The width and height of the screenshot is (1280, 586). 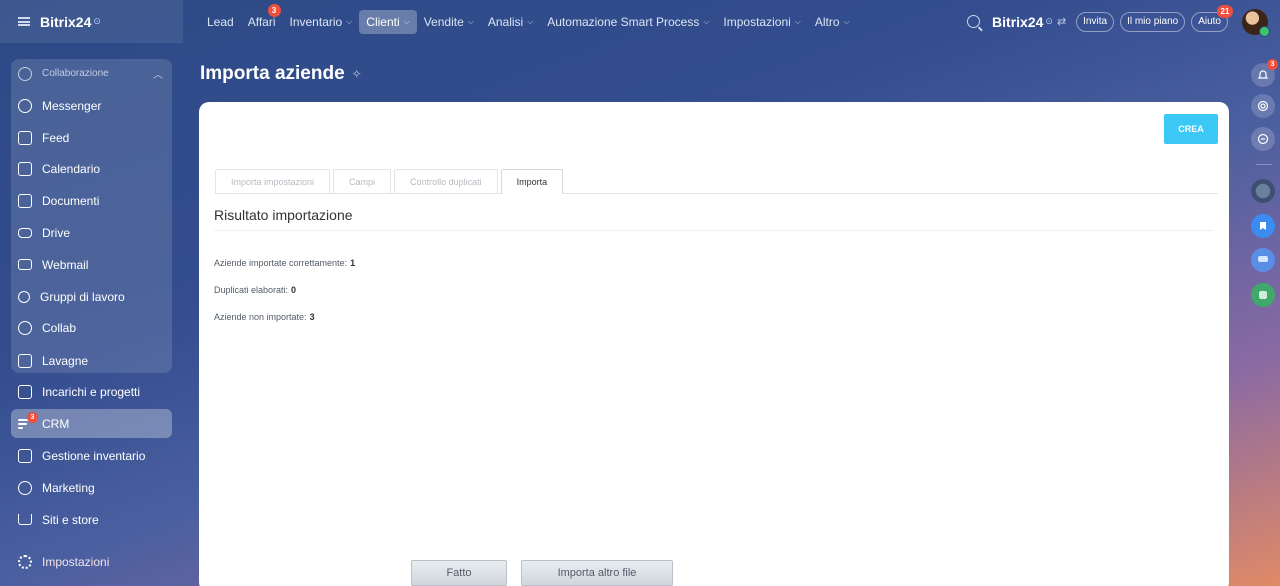 I want to click on nav-automazione: Automazione Smart Process ⌵, so click(x=628, y=22).